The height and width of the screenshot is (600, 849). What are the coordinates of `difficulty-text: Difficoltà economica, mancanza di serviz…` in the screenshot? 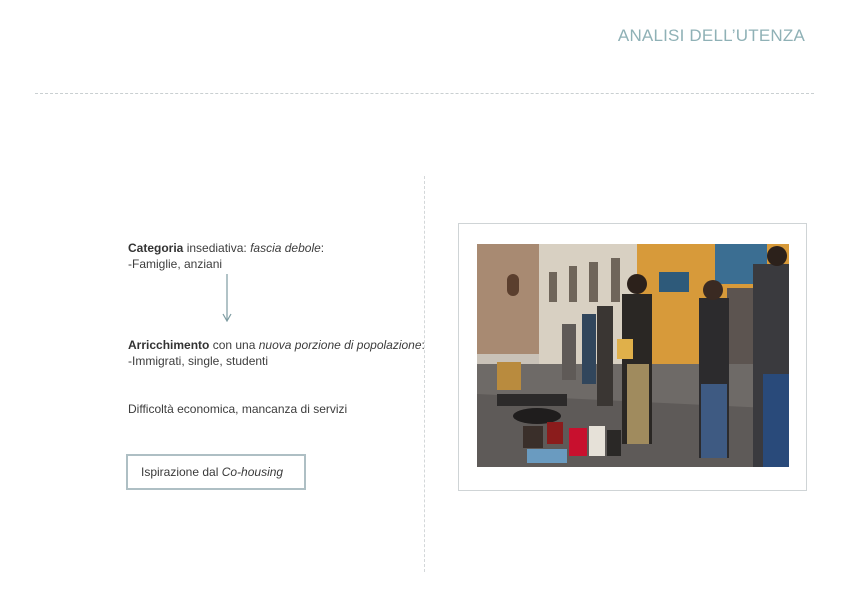 It's located at (238, 409).